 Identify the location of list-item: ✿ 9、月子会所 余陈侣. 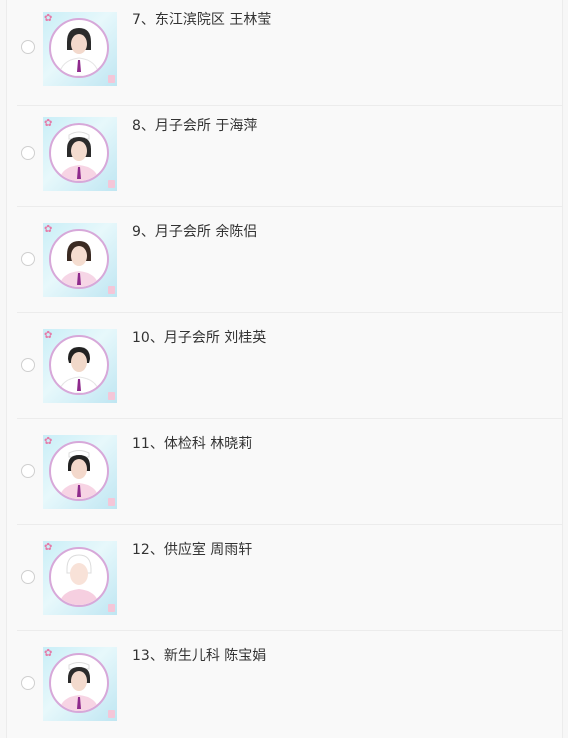
(284, 260).